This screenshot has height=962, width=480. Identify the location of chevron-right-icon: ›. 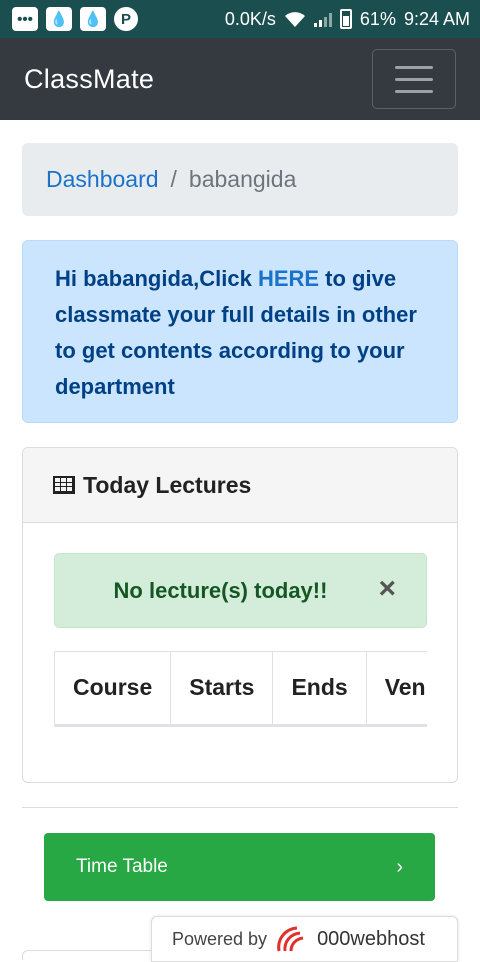
(399, 866).